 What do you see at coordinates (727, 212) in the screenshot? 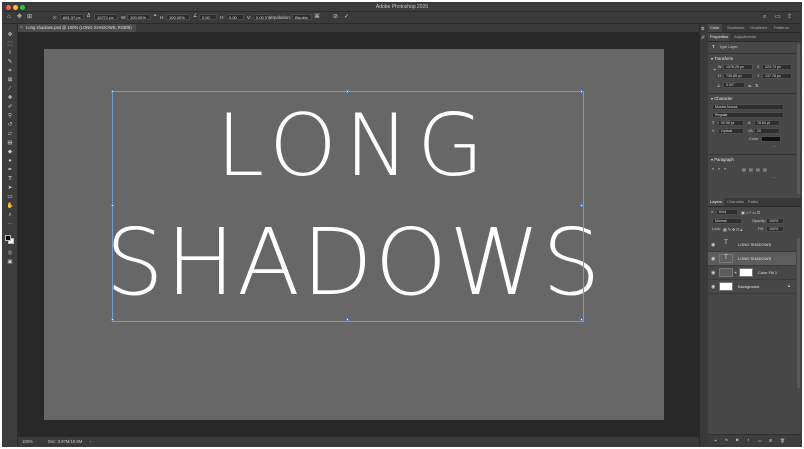
I see `layer-filter-kind-select: Kind` at bounding box center [727, 212].